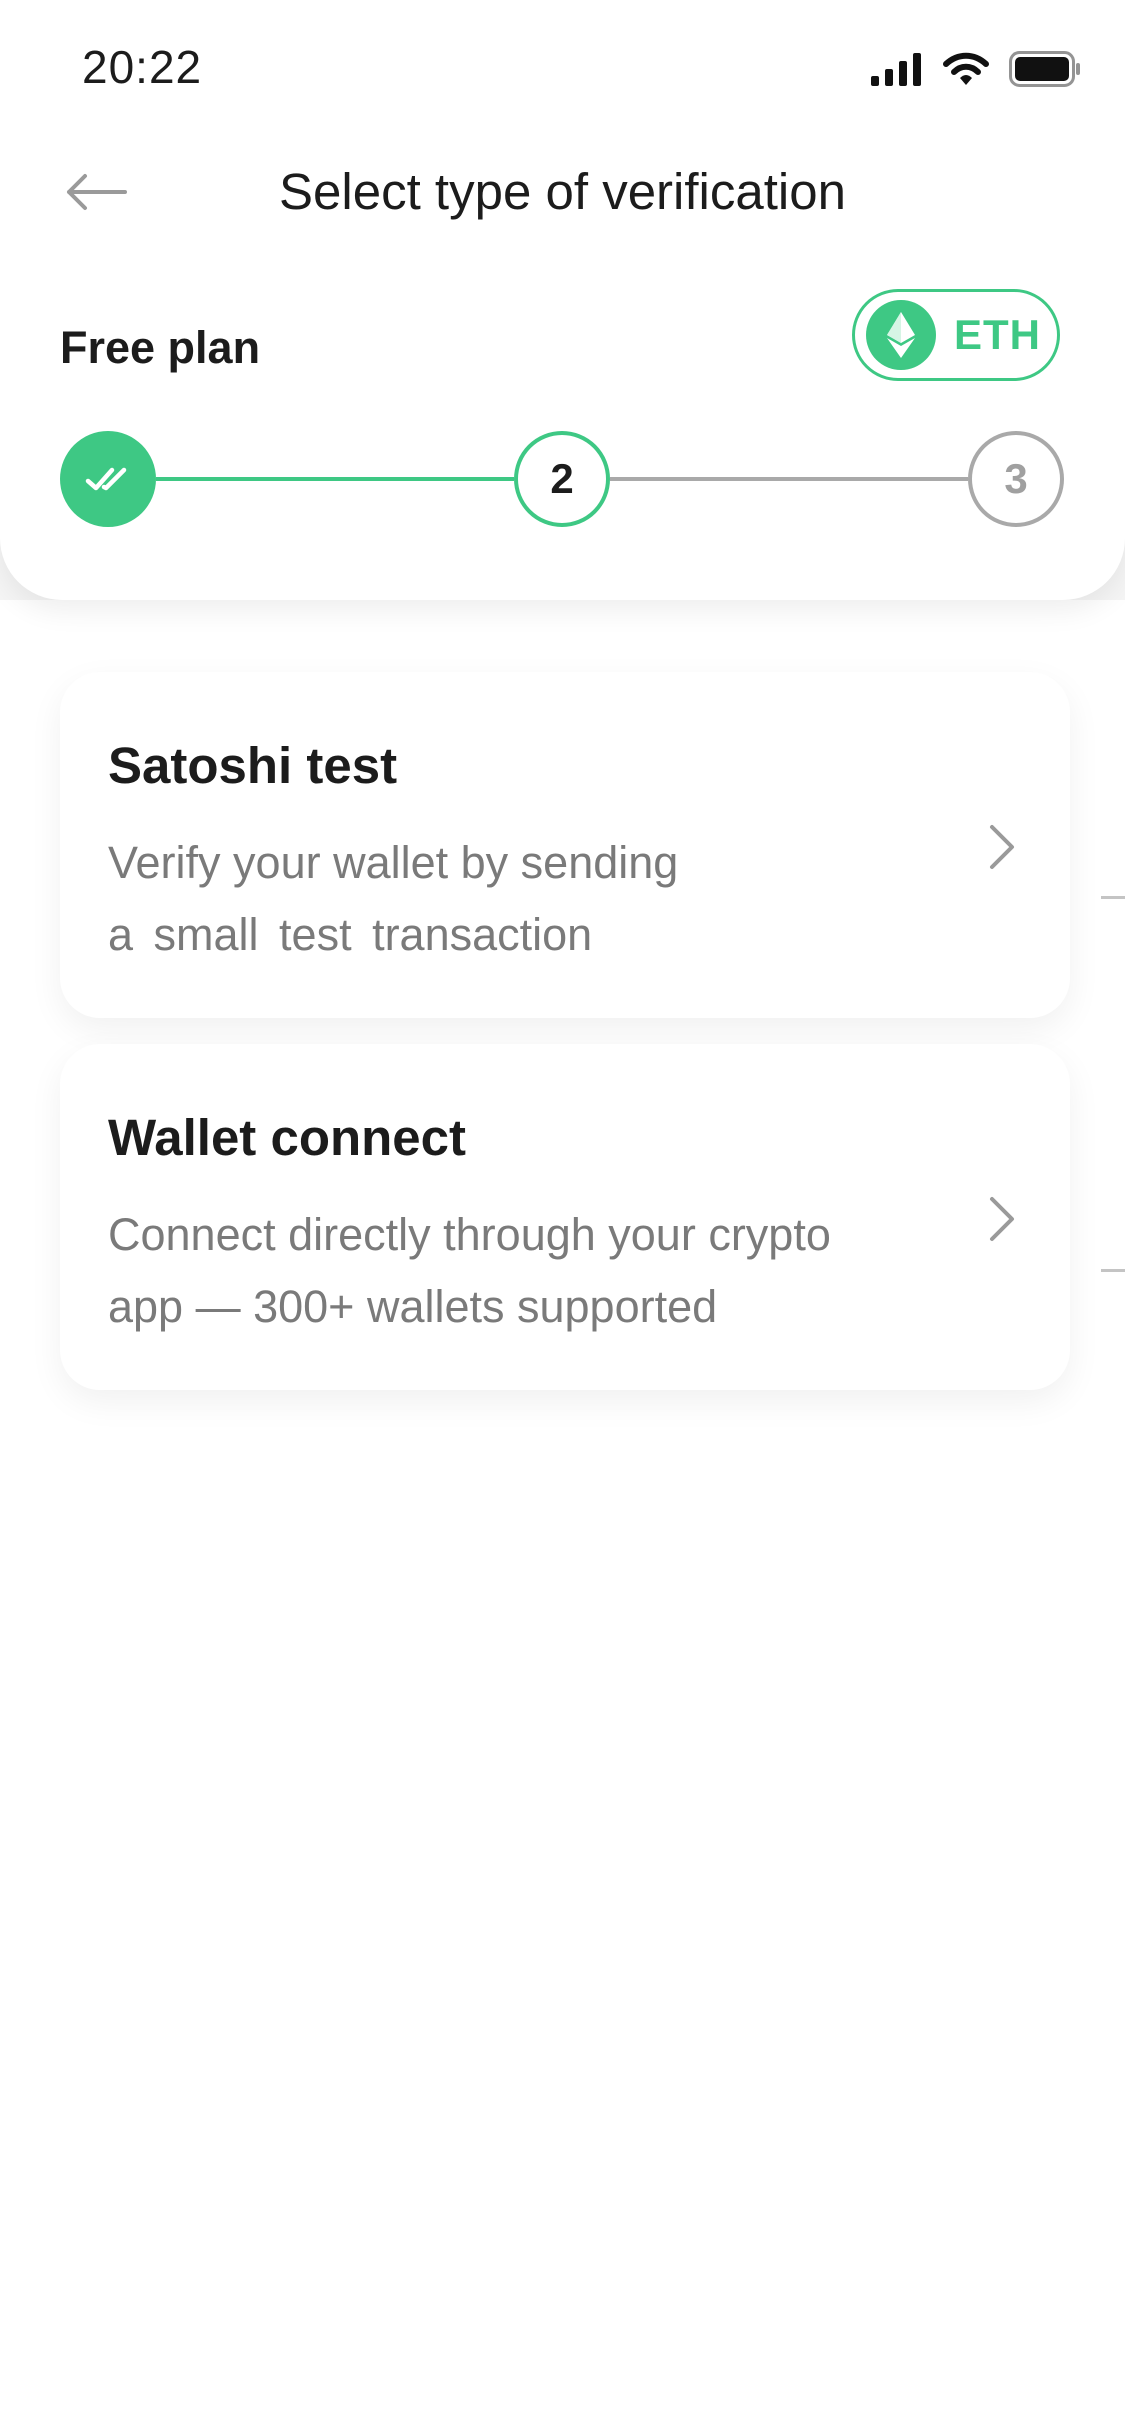 The height and width of the screenshot is (2436, 1125). I want to click on option-description-line: Connect directly through your crypto, so click(469, 1234).